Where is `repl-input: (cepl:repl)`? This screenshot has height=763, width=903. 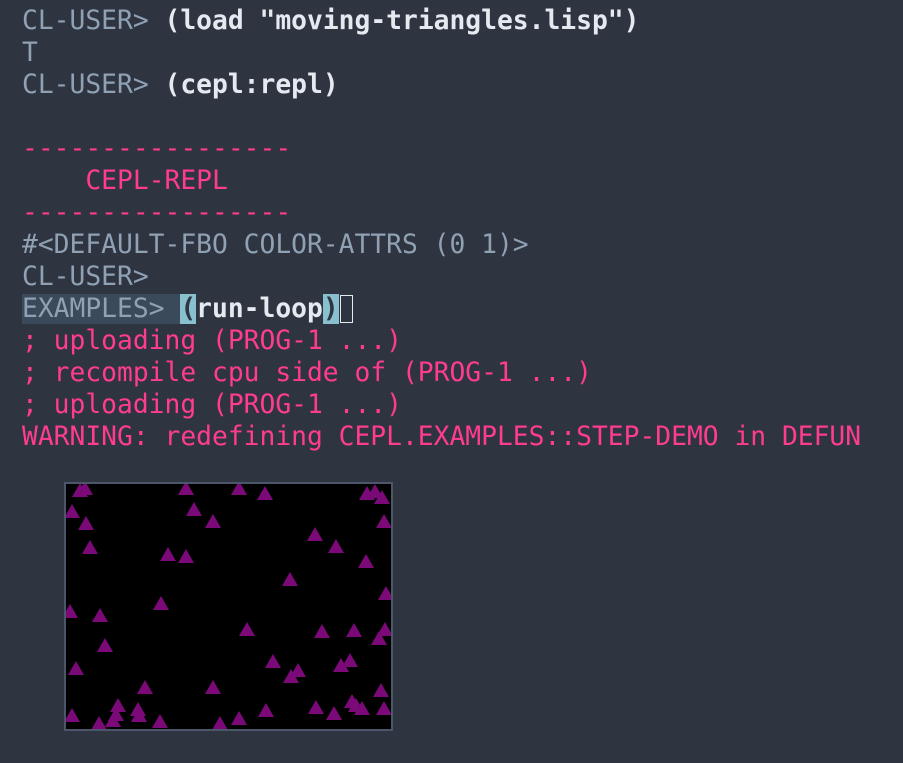 repl-input: (cepl:repl) is located at coordinates (251, 85).